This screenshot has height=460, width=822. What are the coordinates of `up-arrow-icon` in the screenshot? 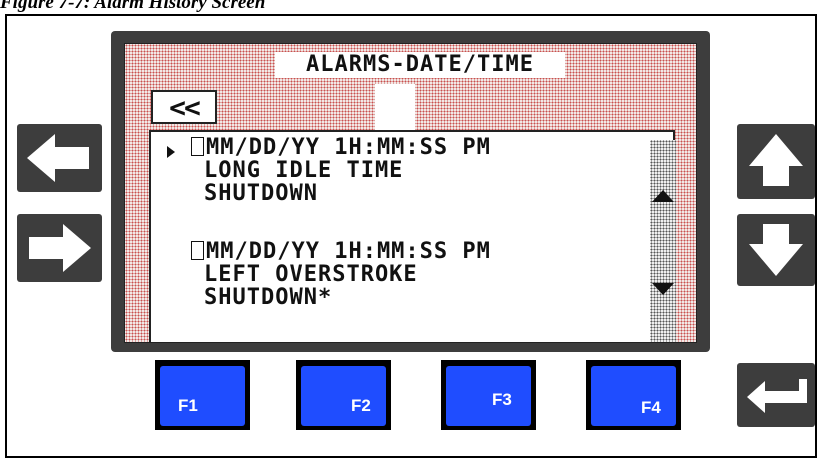 It's located at (776, 160).